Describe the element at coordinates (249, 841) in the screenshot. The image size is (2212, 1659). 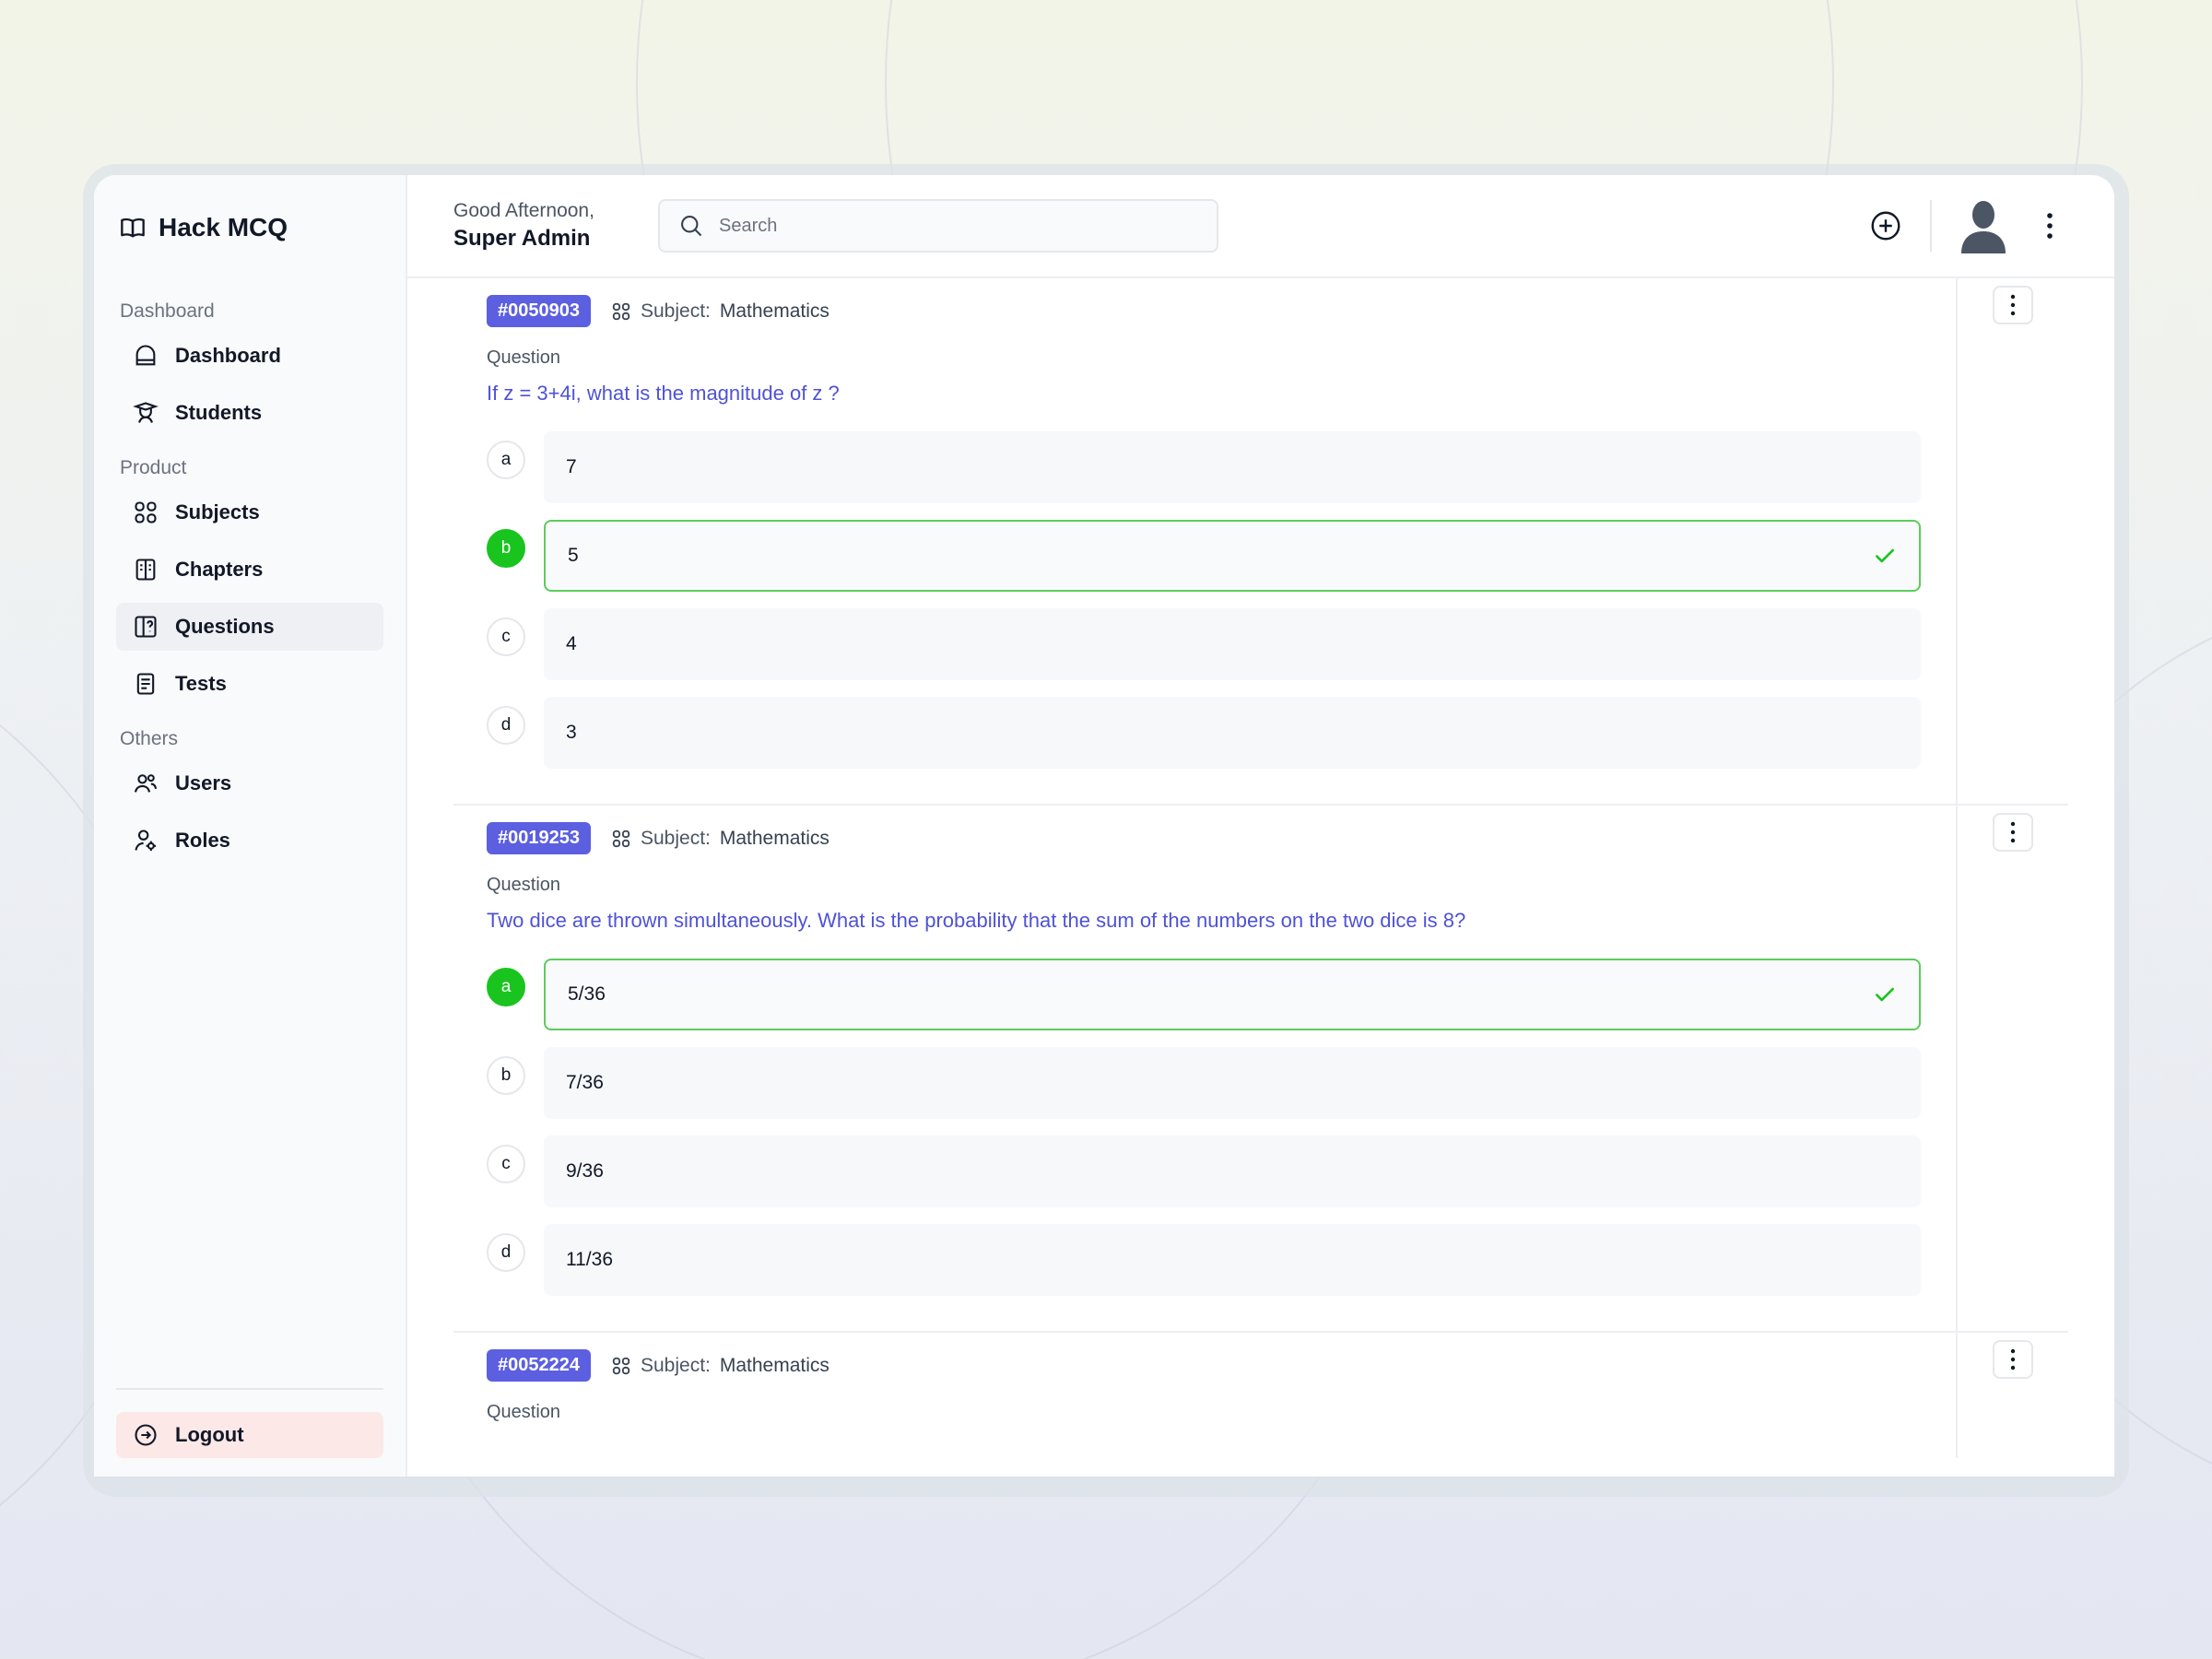
I see `sidebar-item-roles: Roles` at that location.